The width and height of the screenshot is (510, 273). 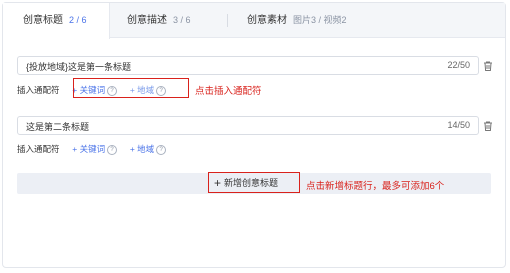 I want to click on insert-region-link: + 地域, so click(x=142, y=149).